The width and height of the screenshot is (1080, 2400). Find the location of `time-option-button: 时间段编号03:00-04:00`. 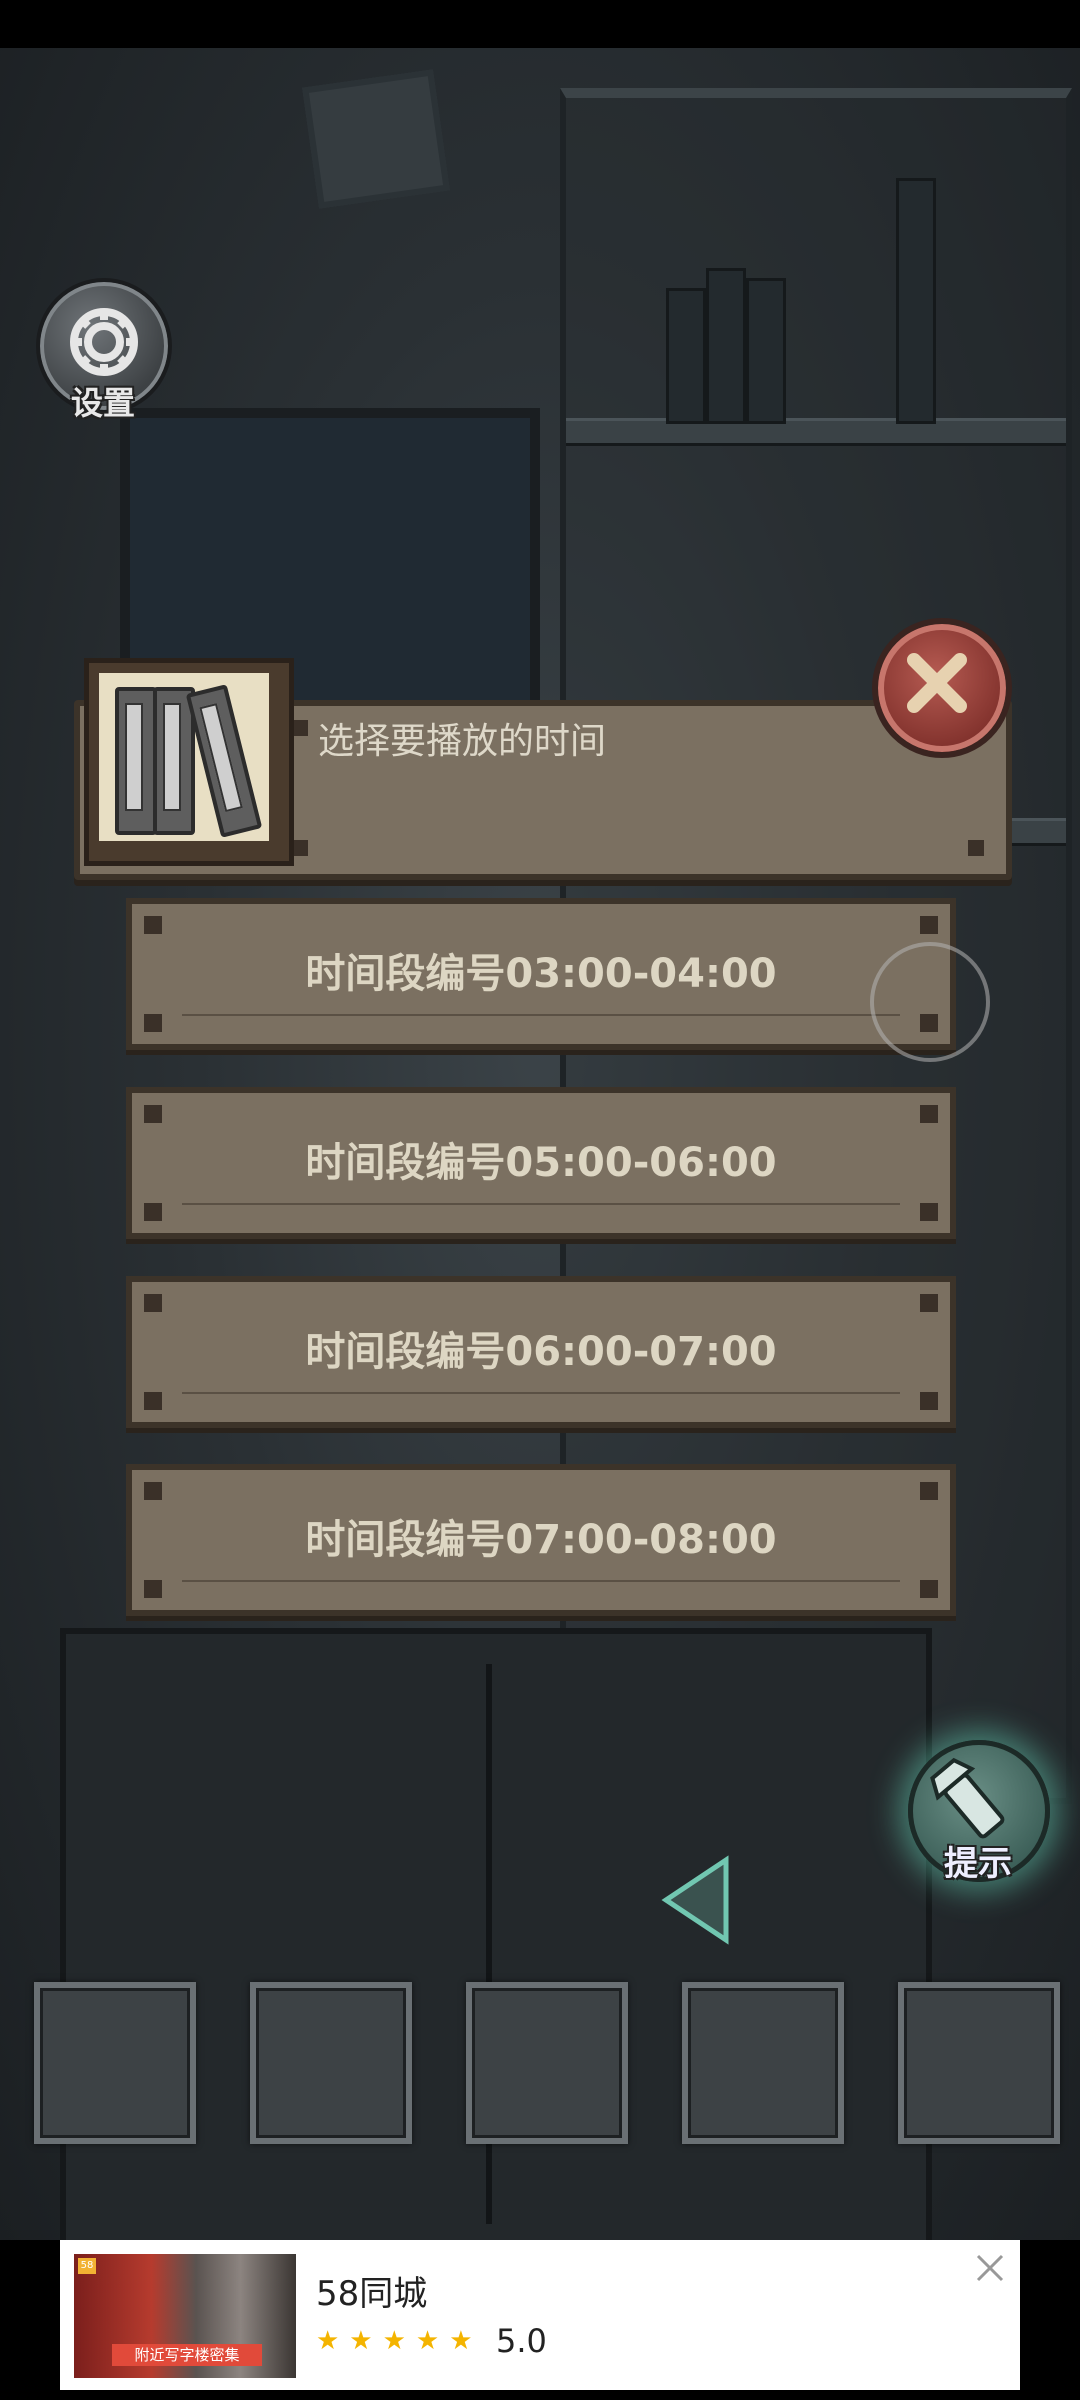

time-option-button: 时间段编号03:00-04:00 is located at coordinates (541, 974).